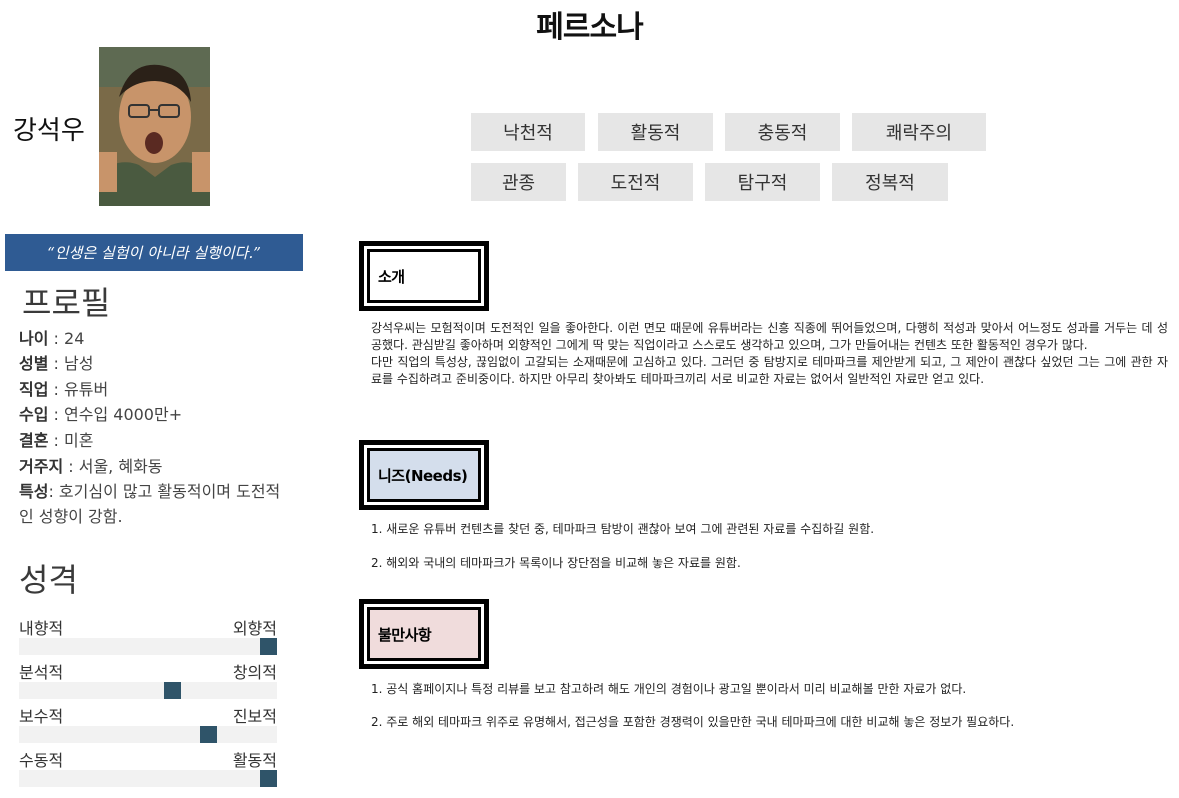 The image size is (1179, 798). I want to click on trait-tag: 정복적, so click(890, 182).